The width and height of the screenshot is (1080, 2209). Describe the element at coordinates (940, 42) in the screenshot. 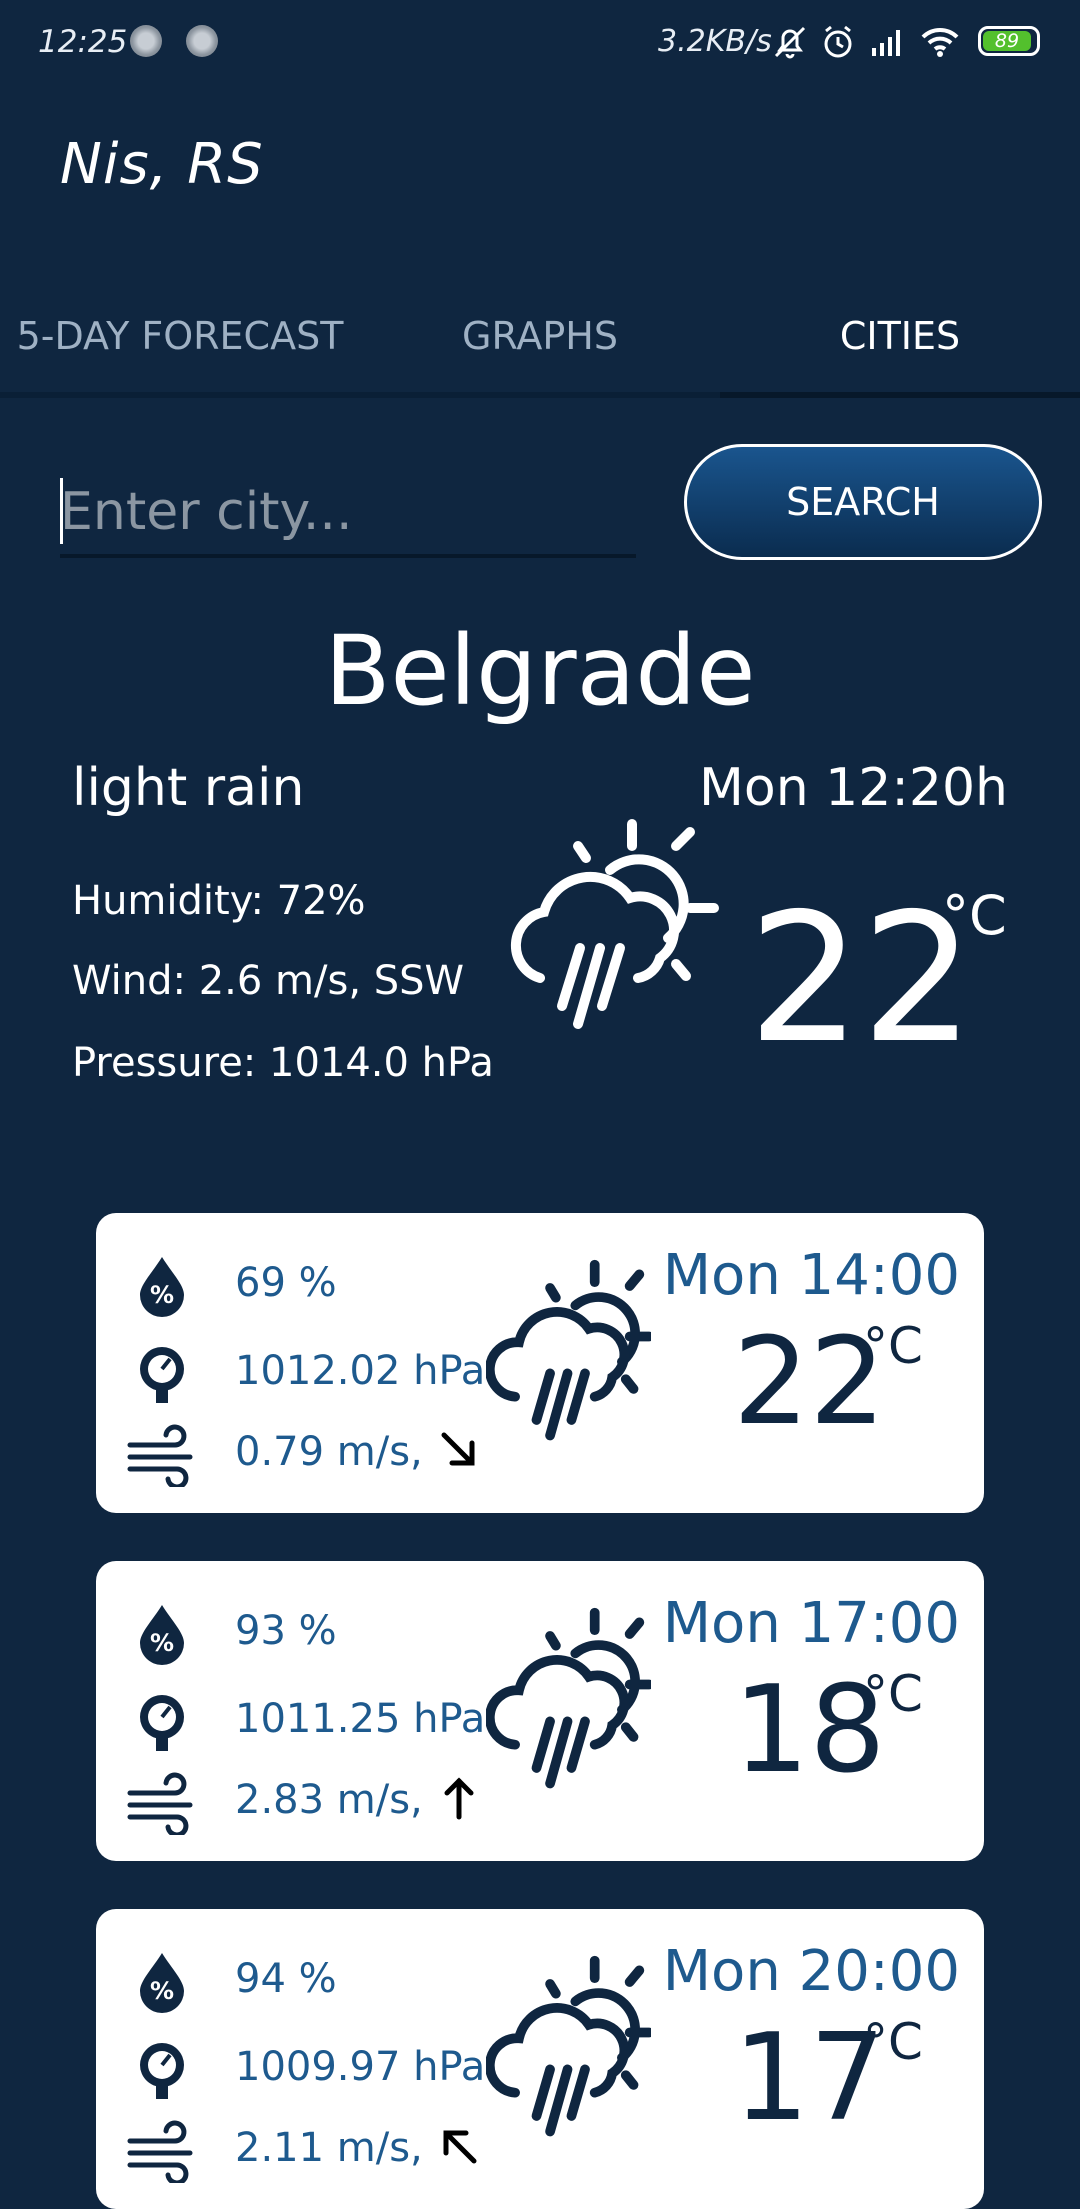

I see `wifi-icon` at that location.